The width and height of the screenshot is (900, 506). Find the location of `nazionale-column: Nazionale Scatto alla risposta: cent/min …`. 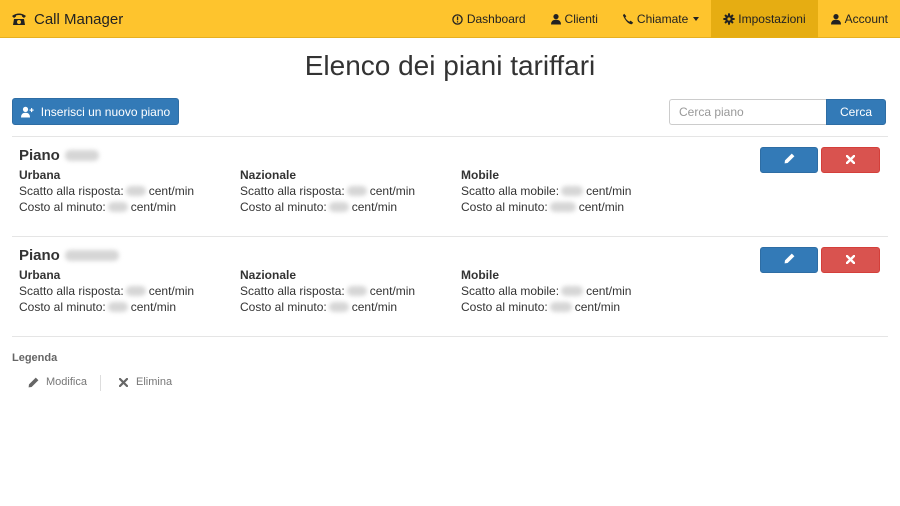

nazionale-column: Nazionale Scatto alla risposta: cent/min … is located at coordinates (327, 191).